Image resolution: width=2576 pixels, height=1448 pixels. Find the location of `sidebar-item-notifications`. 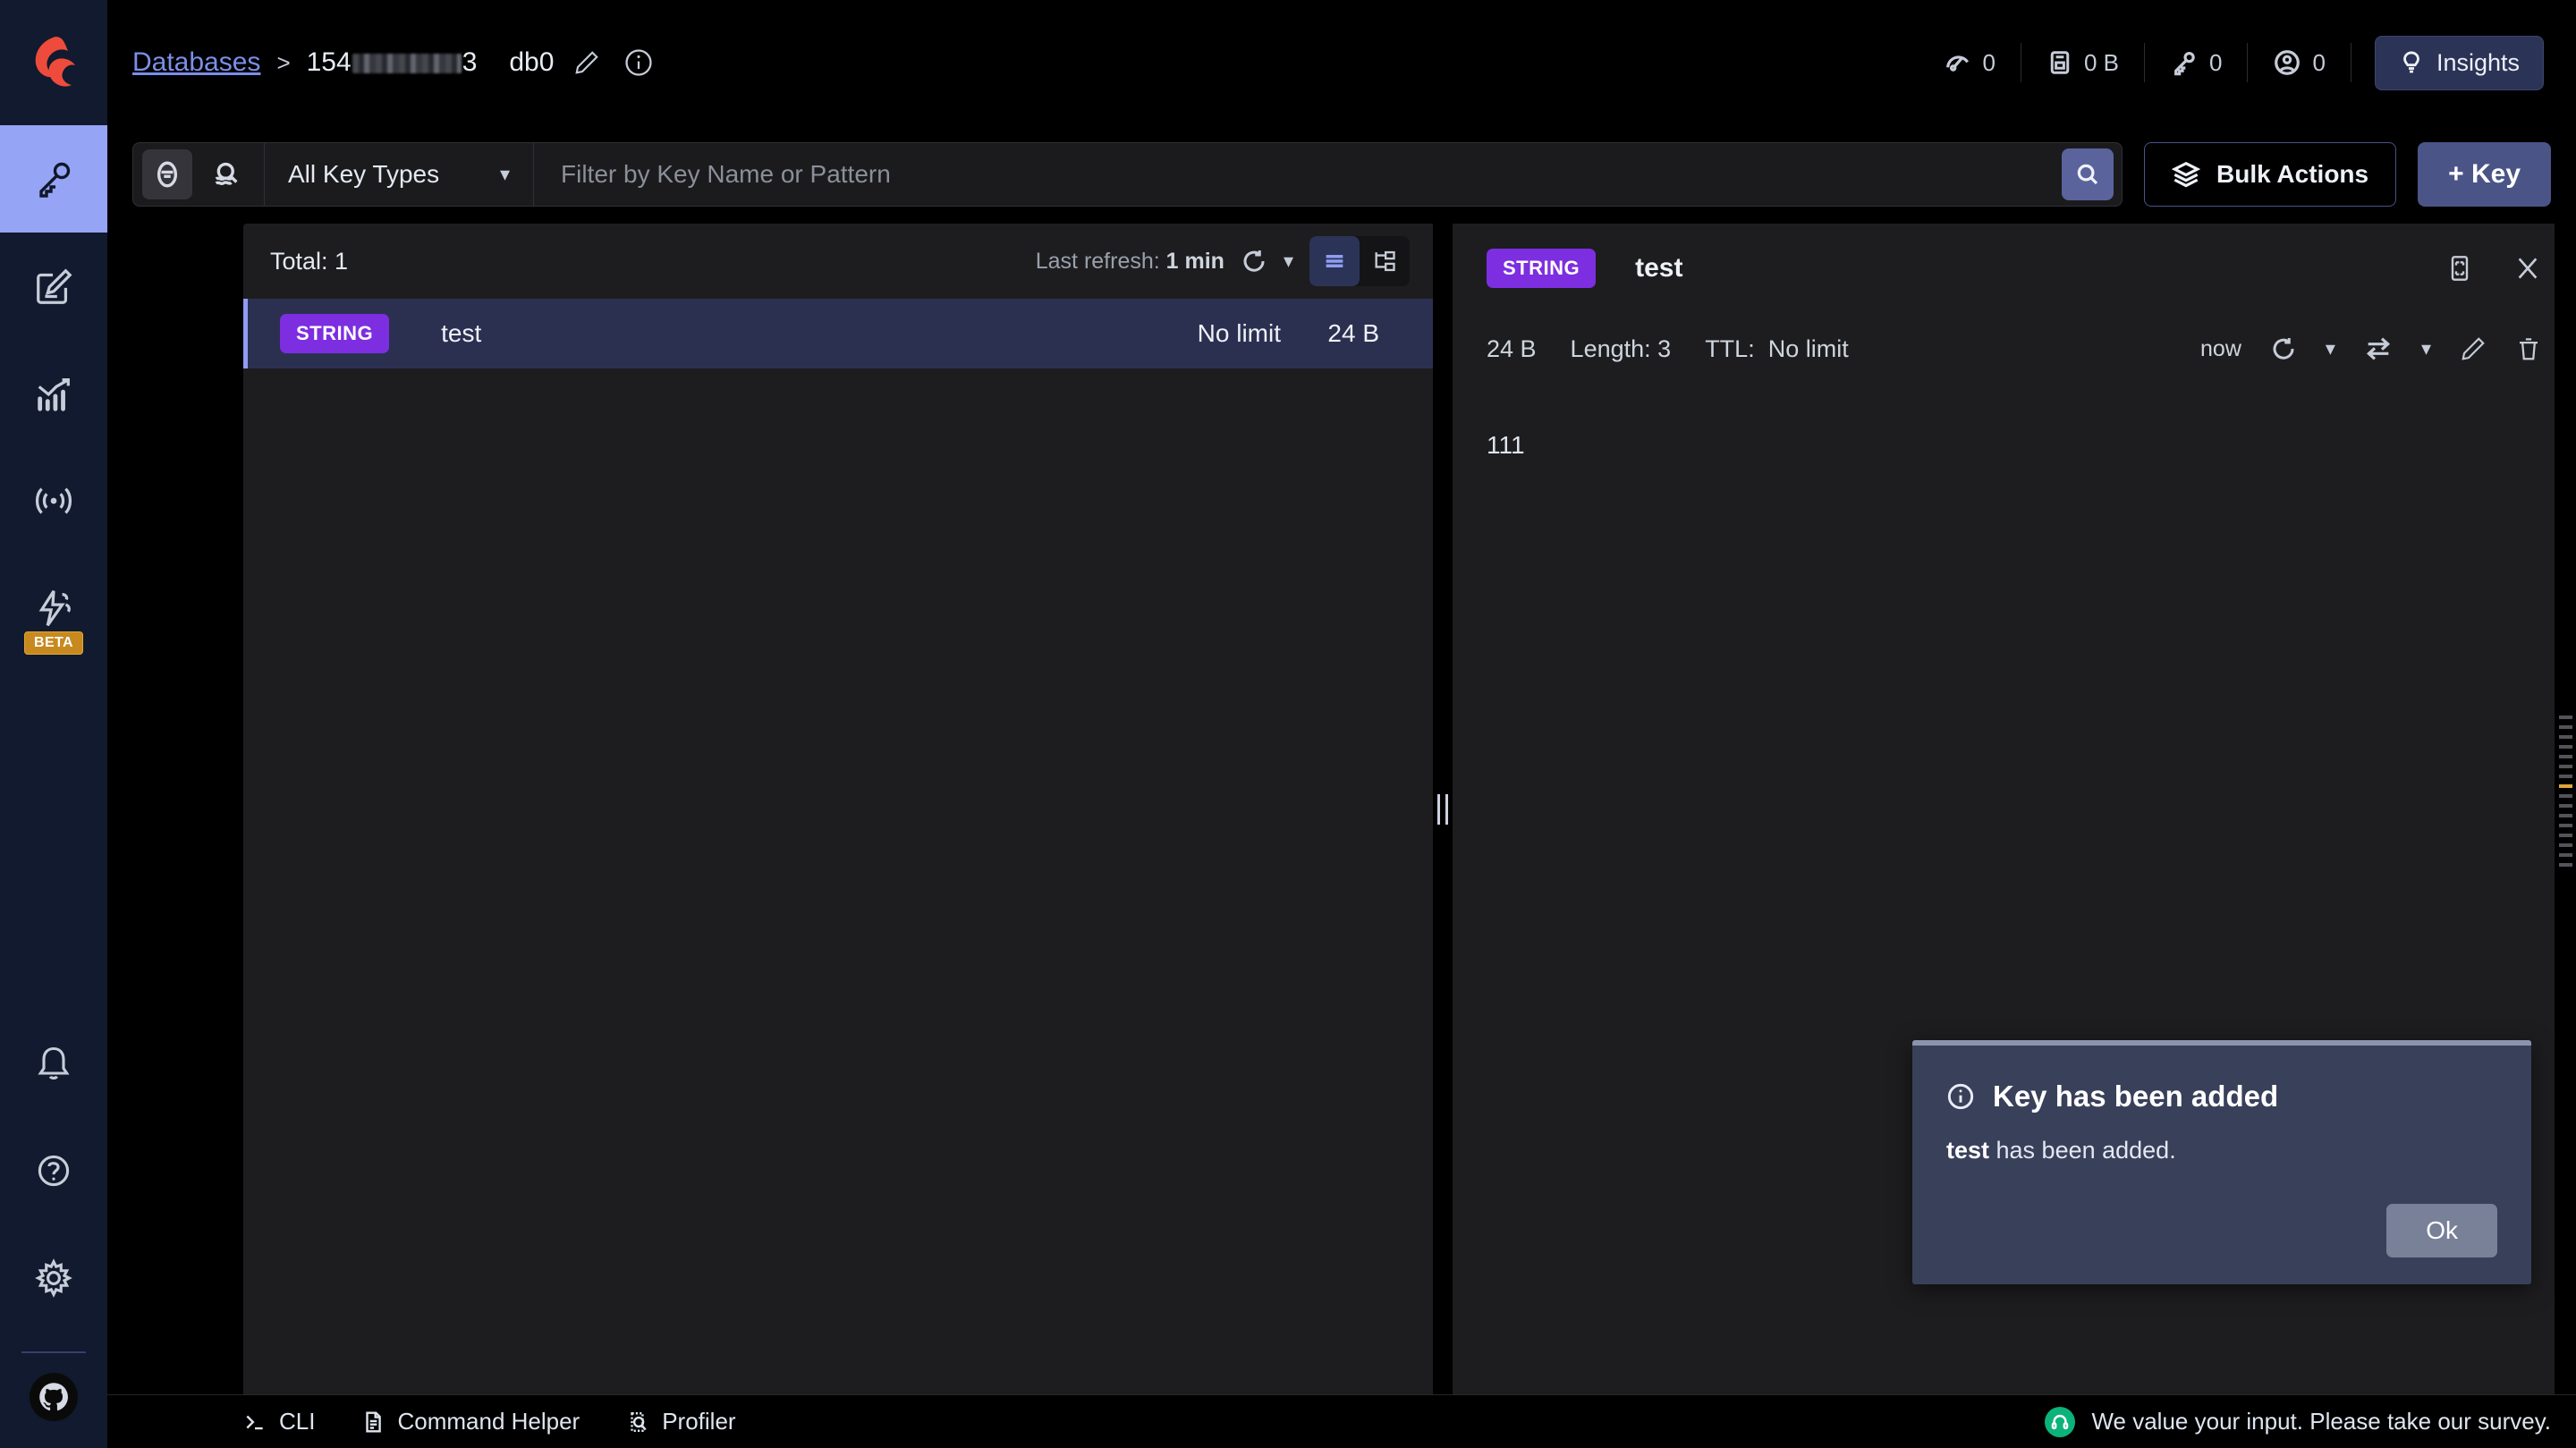

sidebar-item-notifications is located at coordinates (53, 1063).